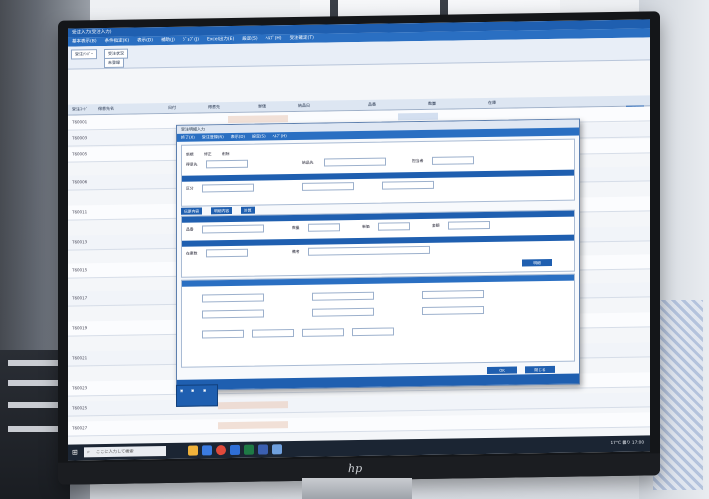 The height and width of the screenshot is (499, 709). I want to click on clock: 17:00, so click(637, 442).